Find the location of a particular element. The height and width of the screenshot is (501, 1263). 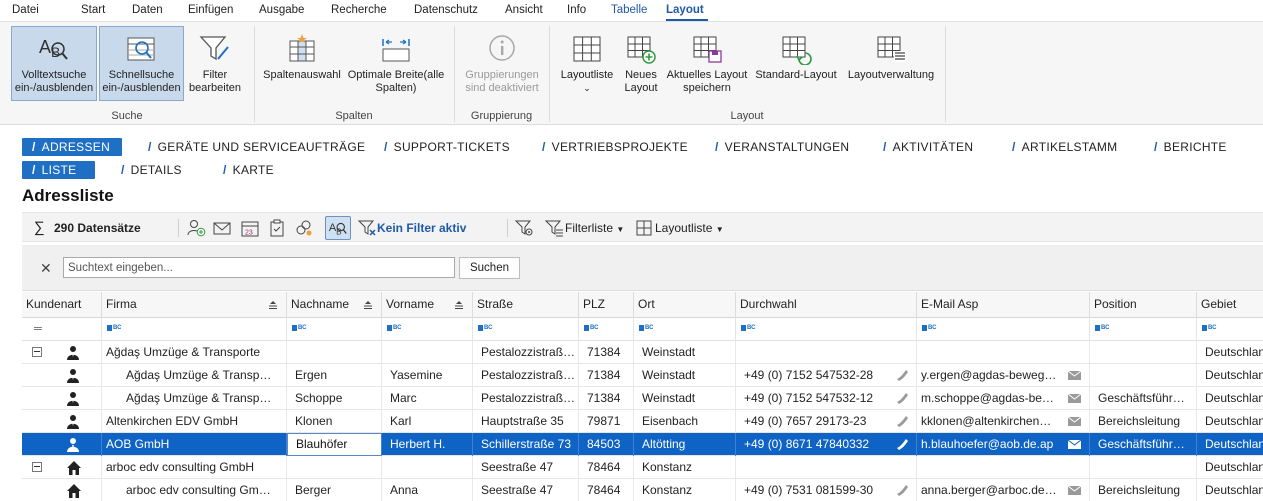

menu-recherche: Recherche is located at coordinates (359, 10).